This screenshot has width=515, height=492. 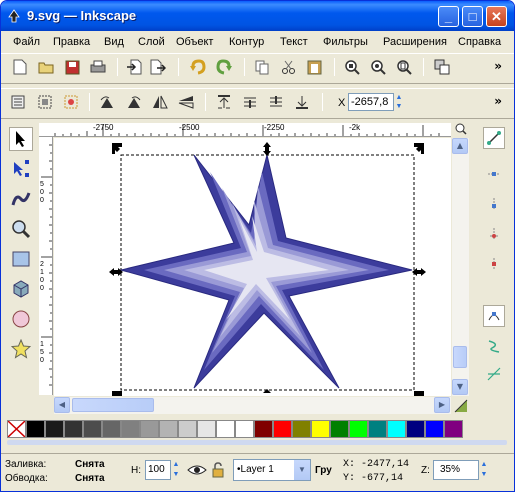 What do you see at coordinates (21, 289) in the screenshot?
I see `3d-box-tool-icon` at bounding box center [21, 289].